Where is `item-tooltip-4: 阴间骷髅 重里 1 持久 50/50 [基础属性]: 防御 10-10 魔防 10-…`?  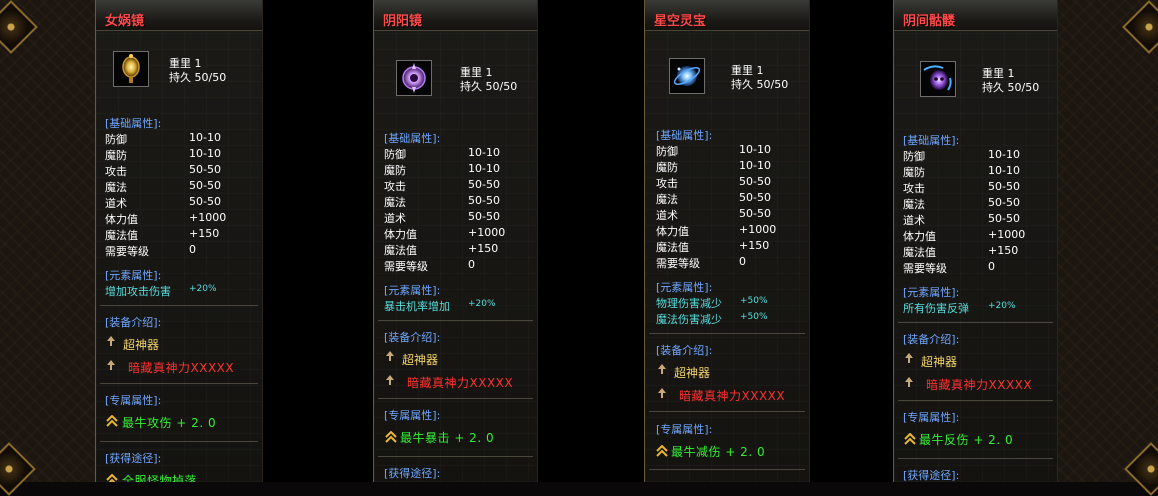 item-tooltip-4: 阴间骷髅 重里 1 持久 50/50 [基础属性]: 防御 10-10 魔防 10-… is located at coordinates (975, 241).